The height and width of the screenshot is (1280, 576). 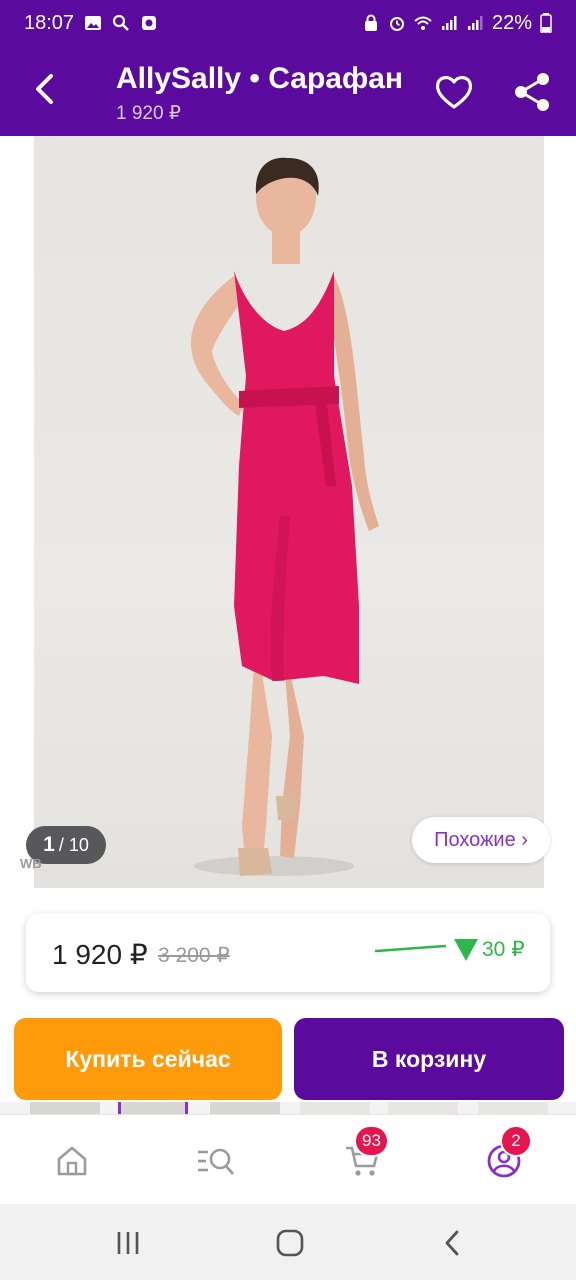 I want to click on nav-home, so click(x=72, y=1161).